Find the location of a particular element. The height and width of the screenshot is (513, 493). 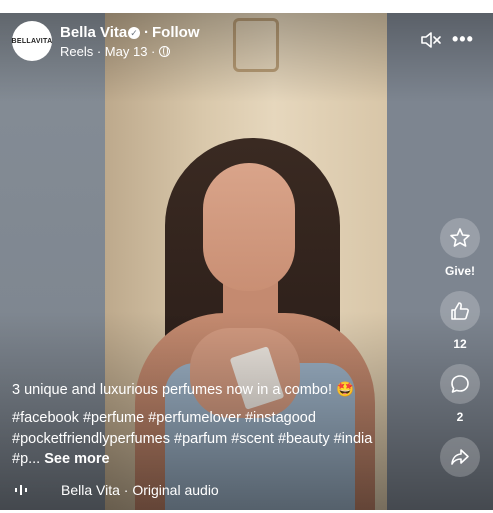

more-dots-icon: ••• is located at coordinates (463, 39).